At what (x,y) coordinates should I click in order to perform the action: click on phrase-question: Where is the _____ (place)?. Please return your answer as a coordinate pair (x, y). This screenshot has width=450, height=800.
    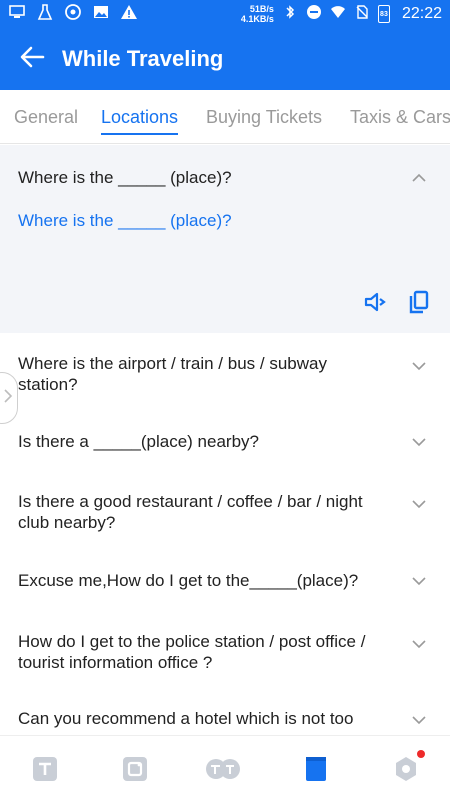
    Looking at the image, I should click on (125, 177).